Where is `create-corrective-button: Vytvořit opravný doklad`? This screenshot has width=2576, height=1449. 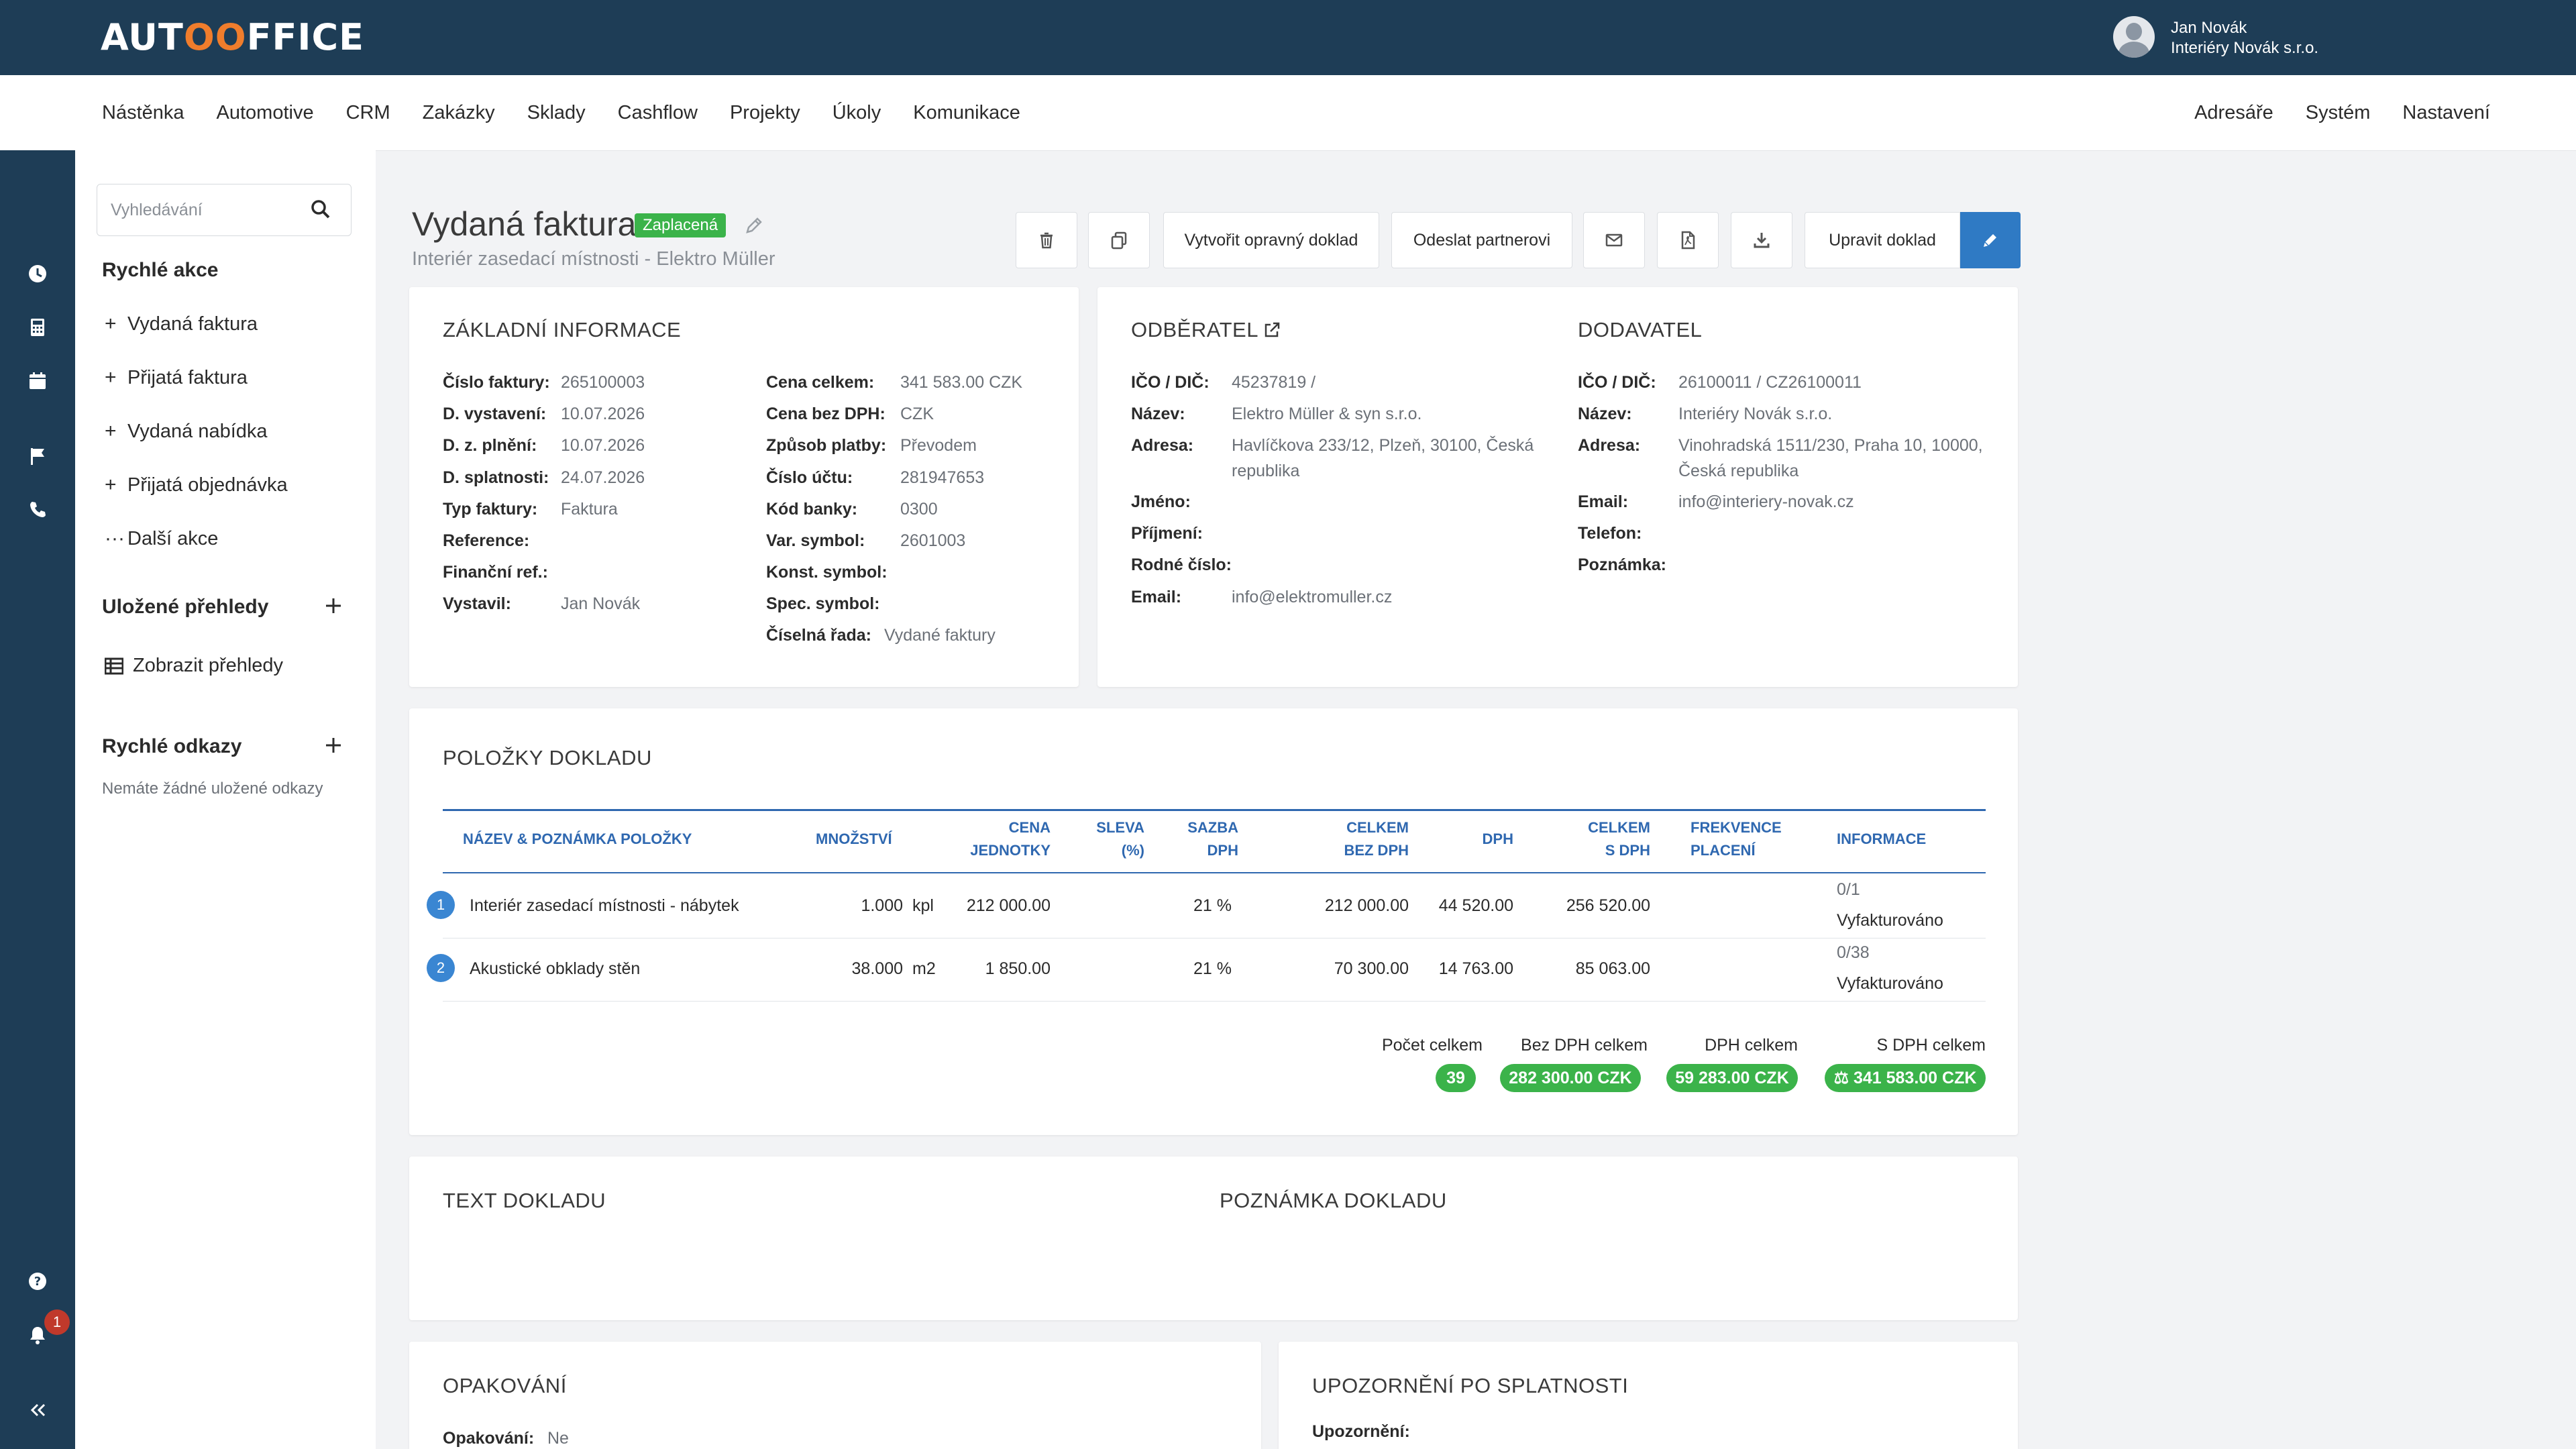
create-corrective-button: Vytvořit opravný doklad is located at coordinates (1271, 240).